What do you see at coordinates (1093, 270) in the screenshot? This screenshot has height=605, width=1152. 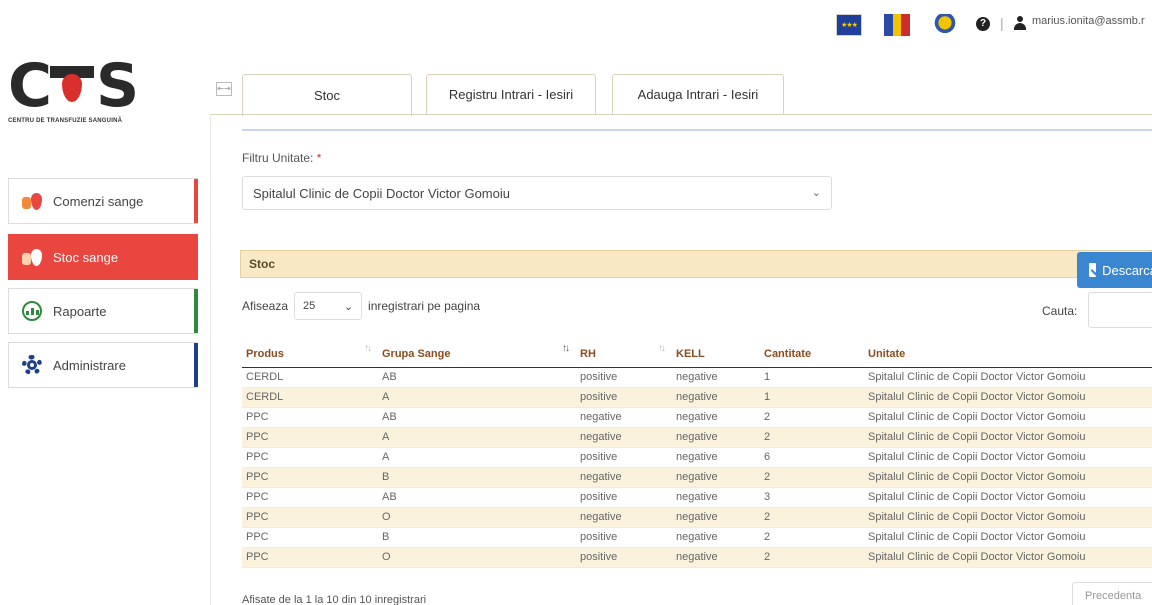 I see `download-icon` at bounding box center [1093, 270].